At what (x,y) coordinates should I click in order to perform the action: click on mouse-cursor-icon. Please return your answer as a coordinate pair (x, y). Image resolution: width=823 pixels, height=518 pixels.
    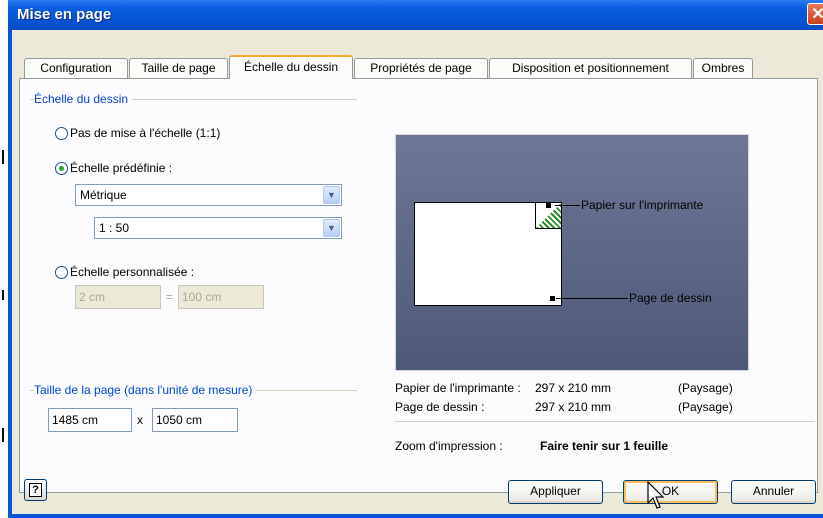
    Looking at the image, I should click on (656, 495).